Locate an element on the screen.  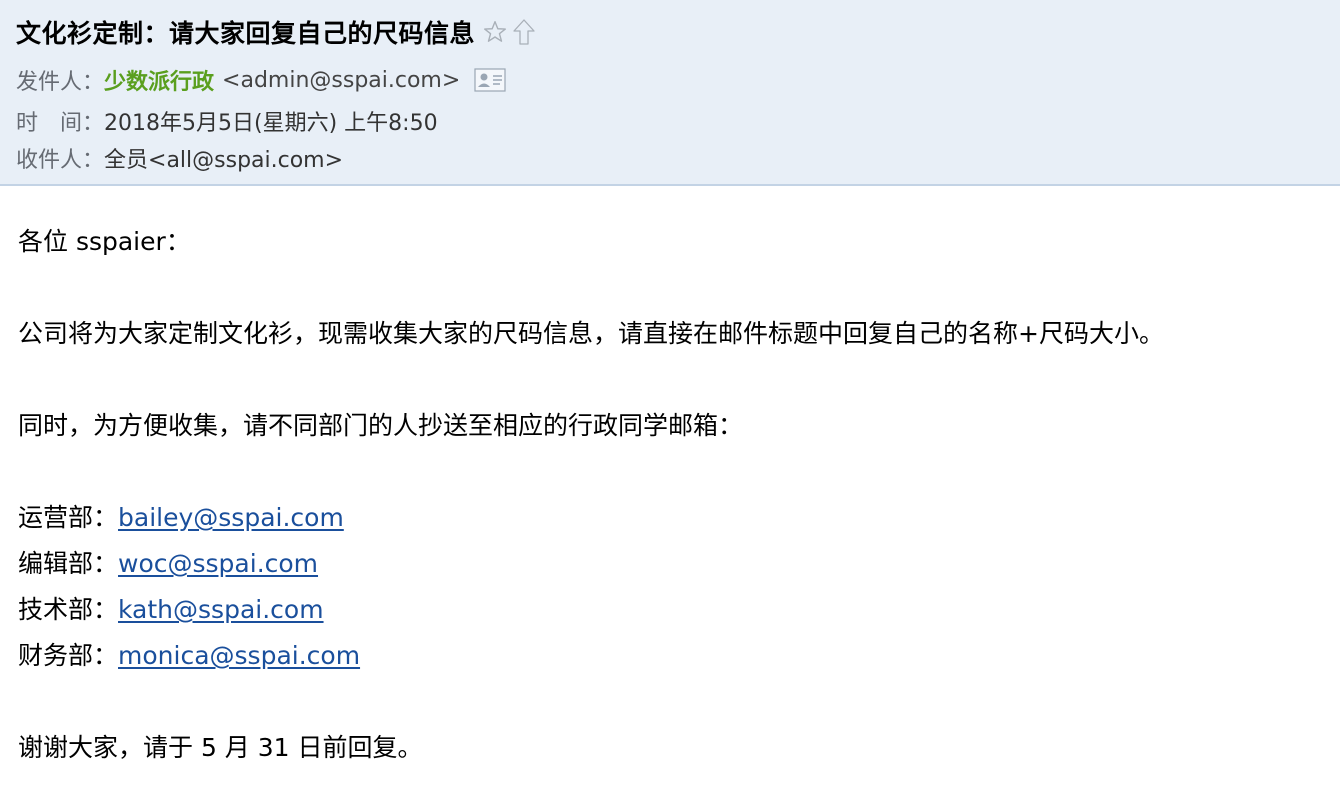
paragraph-2: 同时，为方便收集，请不同部门的人抄送至相应的行政同学邮箱： is located at coordinates (381, 425).